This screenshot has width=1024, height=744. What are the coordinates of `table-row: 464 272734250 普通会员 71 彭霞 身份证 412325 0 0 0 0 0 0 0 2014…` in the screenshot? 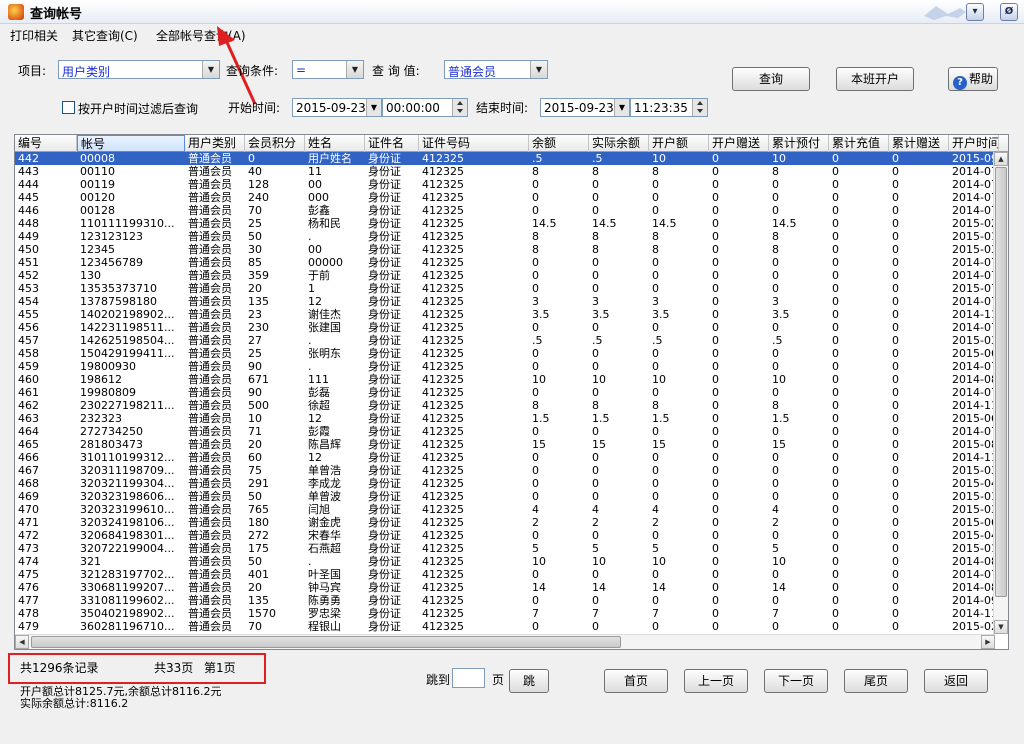 It's located at (505, 431).